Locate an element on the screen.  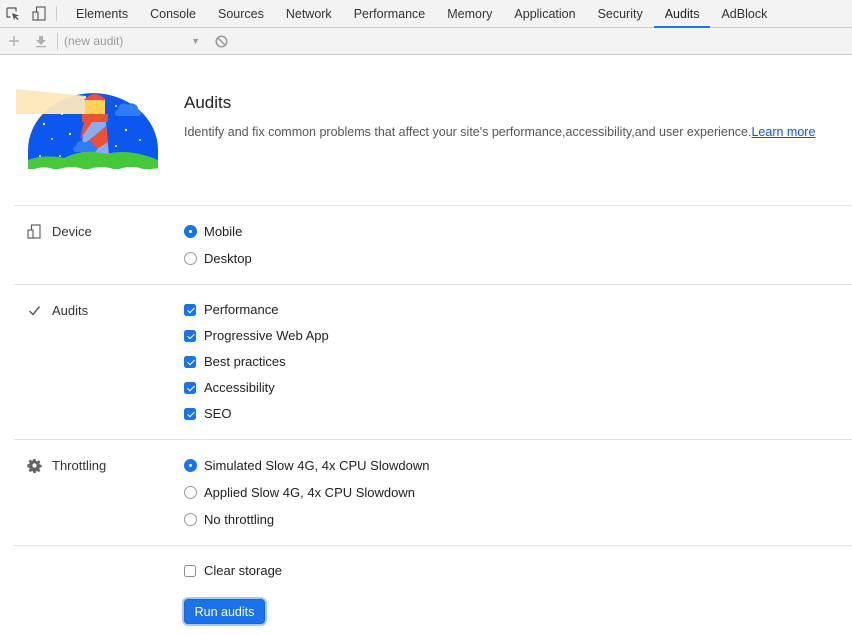
device-option-desktop: Desktop is located at coordinates (218, 258).